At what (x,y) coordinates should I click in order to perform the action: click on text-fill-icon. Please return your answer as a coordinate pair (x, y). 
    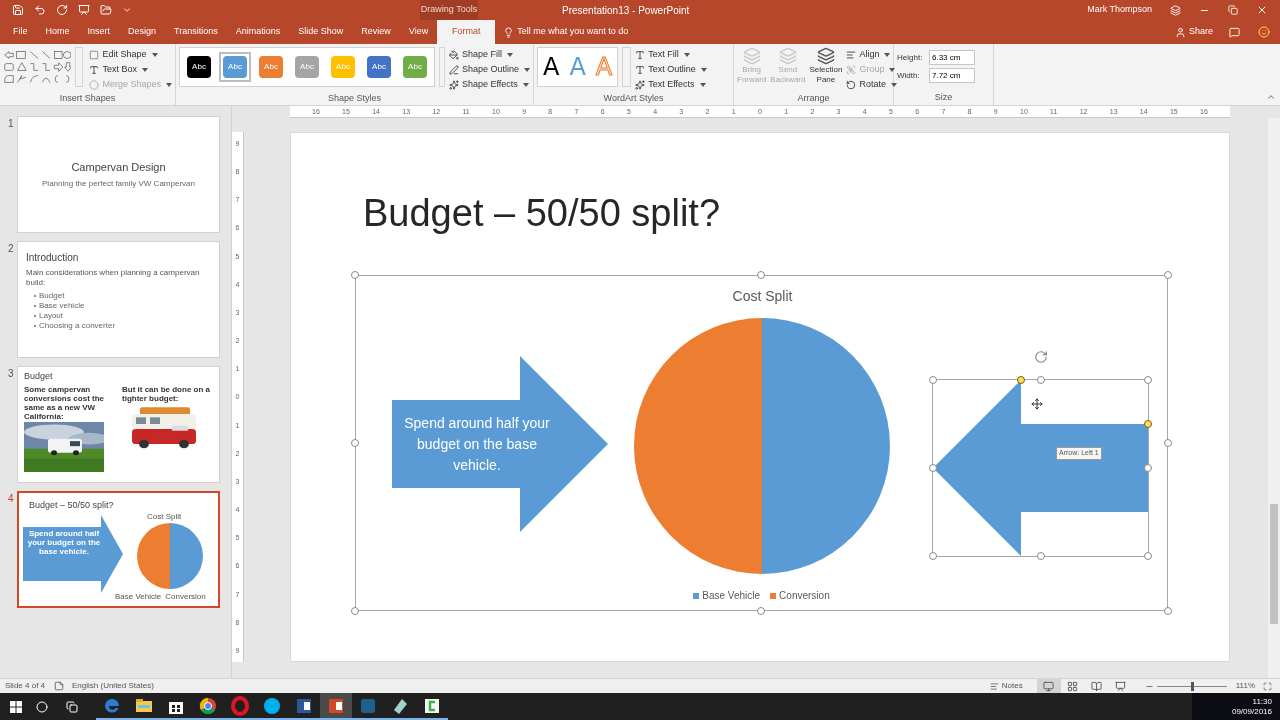
    Looking at the image, I should click on (640, 54).